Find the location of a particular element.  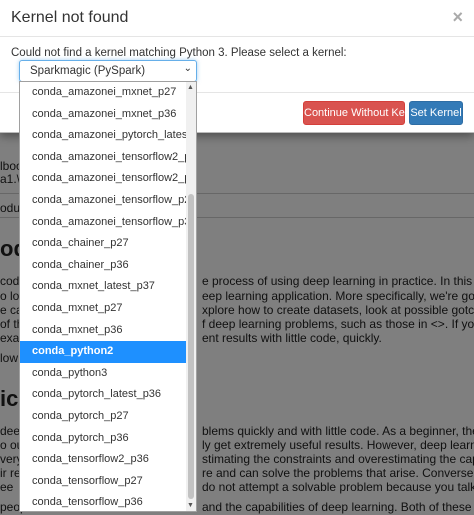

chevron-down-icon: ⌄ is located at coordinates (187, 68).